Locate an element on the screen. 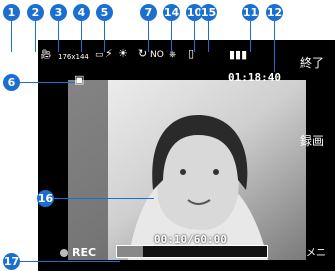 Image resolution: width=335 pixels, height=271 pixels. no-sound-label: NO is located at coordinates (157, 55).